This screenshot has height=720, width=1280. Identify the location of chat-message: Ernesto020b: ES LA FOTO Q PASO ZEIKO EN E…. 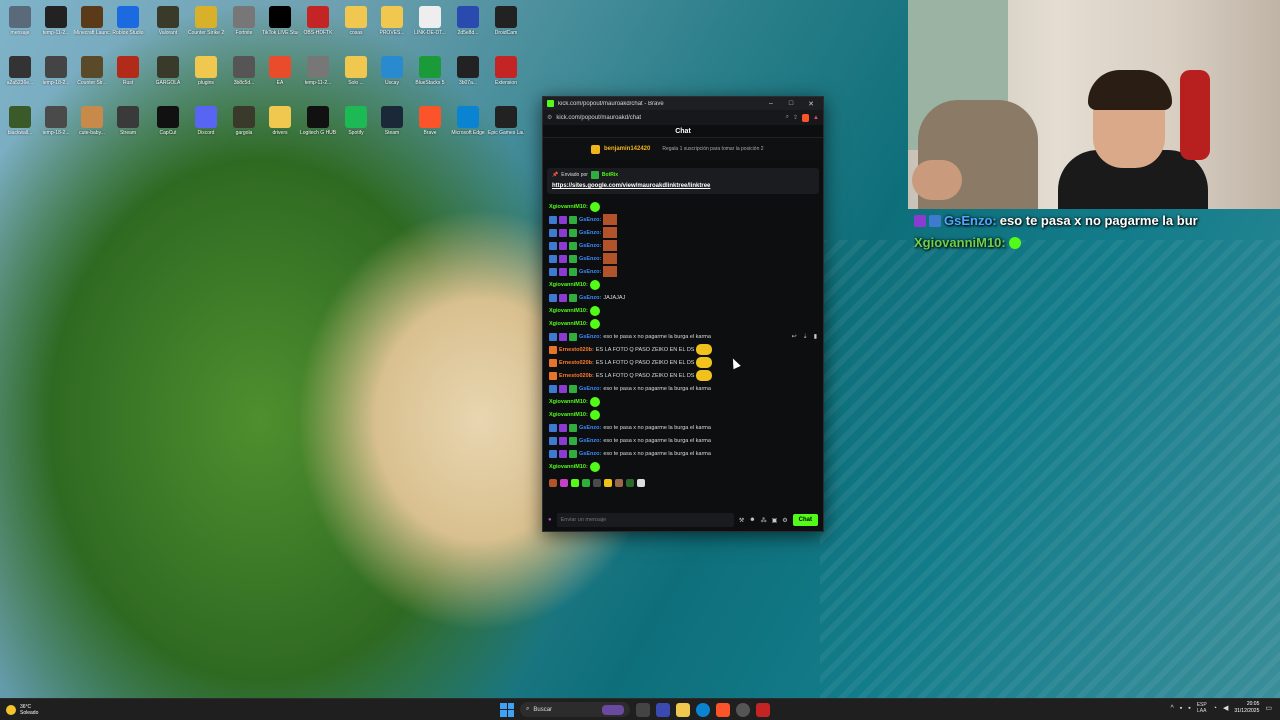
(683, 362).